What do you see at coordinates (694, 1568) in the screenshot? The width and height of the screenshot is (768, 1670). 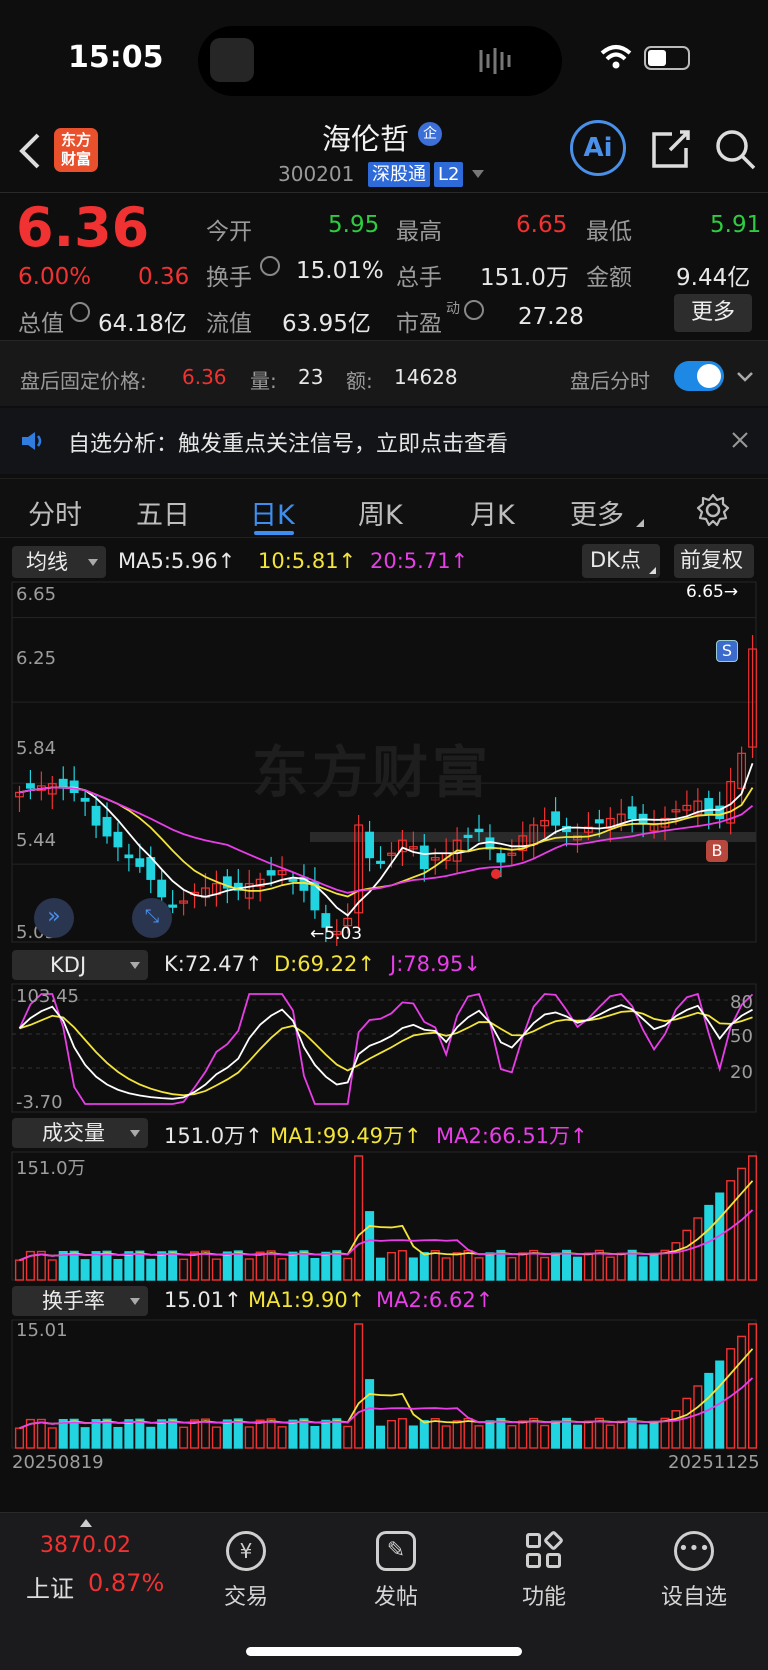 I see `nav-watchlist: ••• 设自选` at bounding box center [694, 1568].